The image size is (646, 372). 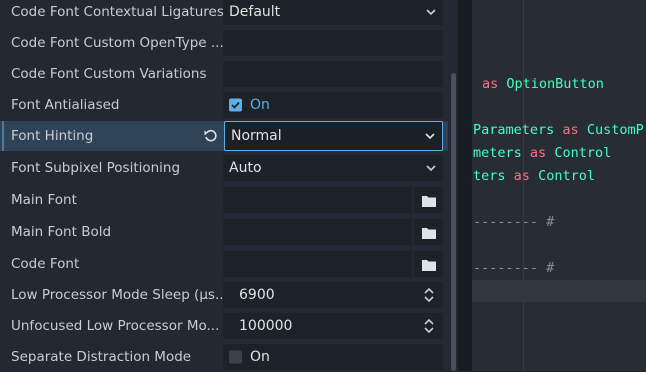 What do you see at coordinates (65, 105) in the screenshot?
I see `property-label: Font Antialiased` at bounding box center [65, 105].